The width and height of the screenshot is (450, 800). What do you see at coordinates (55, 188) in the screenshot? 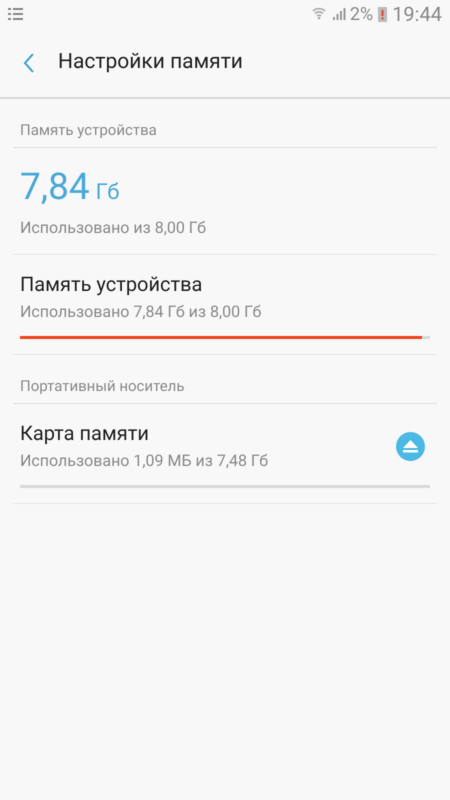
I see `used-amount: 7,84` at bounding box center [55, 188].